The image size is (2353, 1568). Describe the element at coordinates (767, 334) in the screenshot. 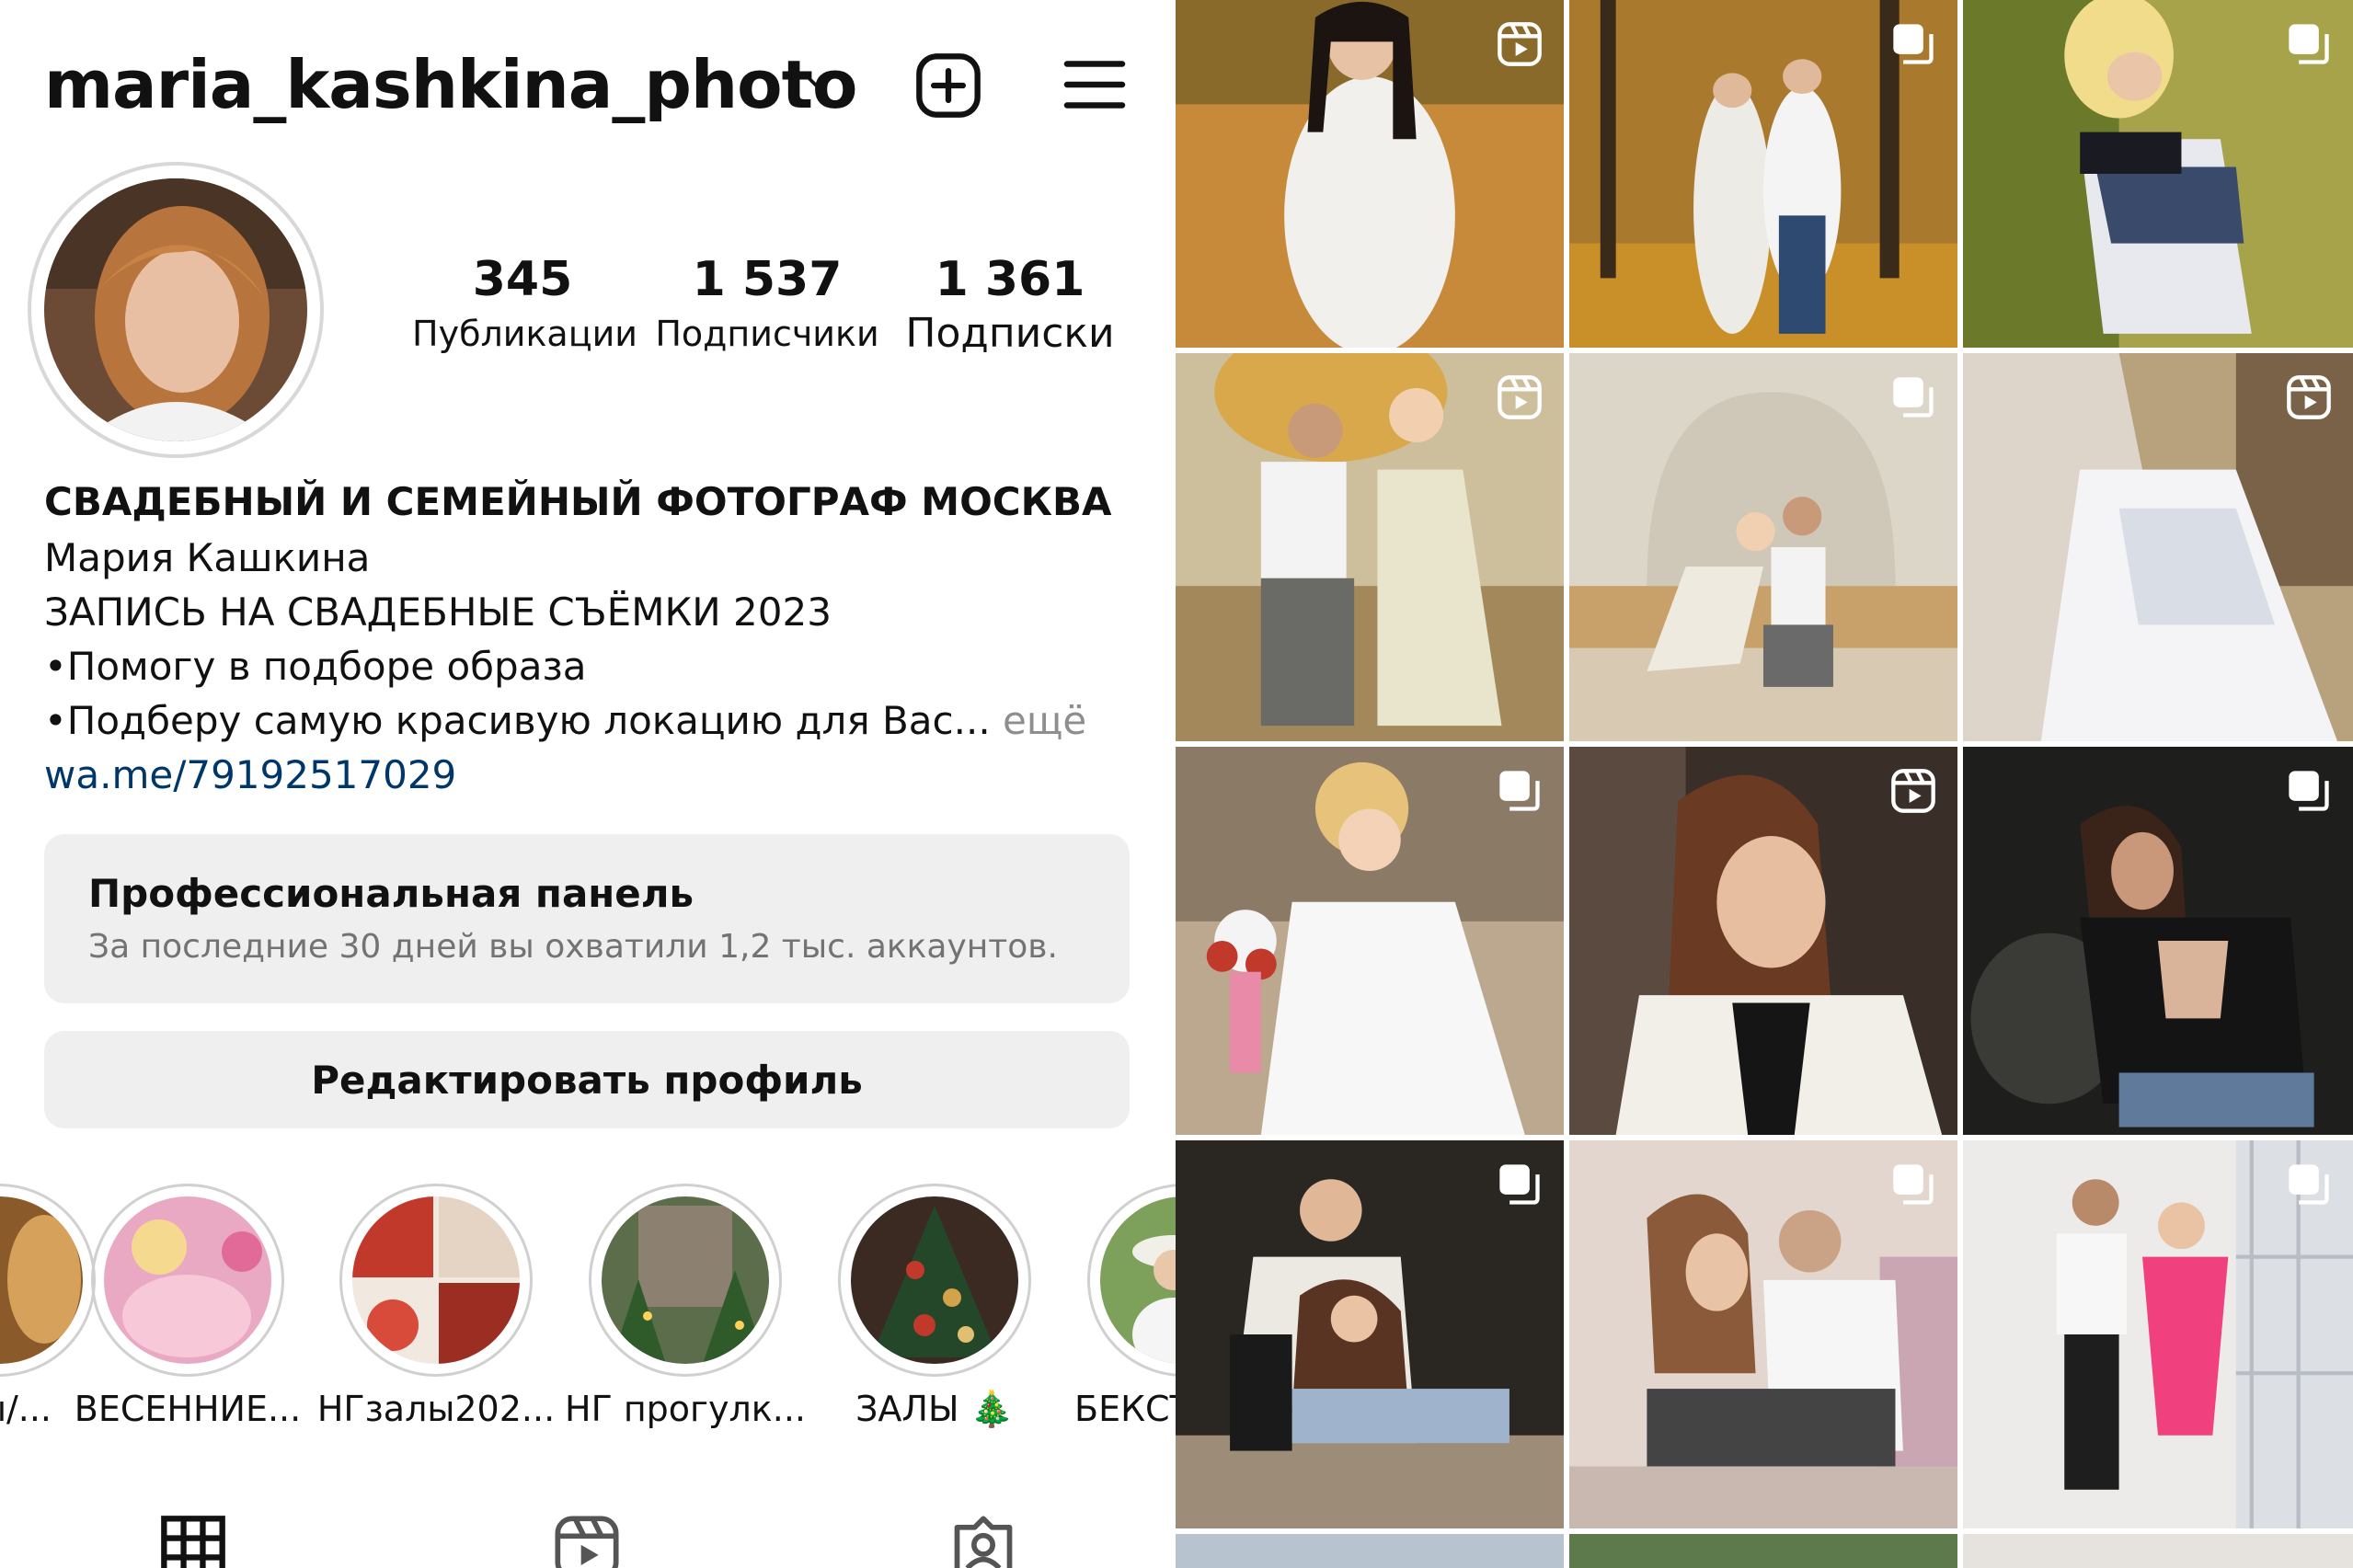

I see `followers-label: Подписчики` at that location.